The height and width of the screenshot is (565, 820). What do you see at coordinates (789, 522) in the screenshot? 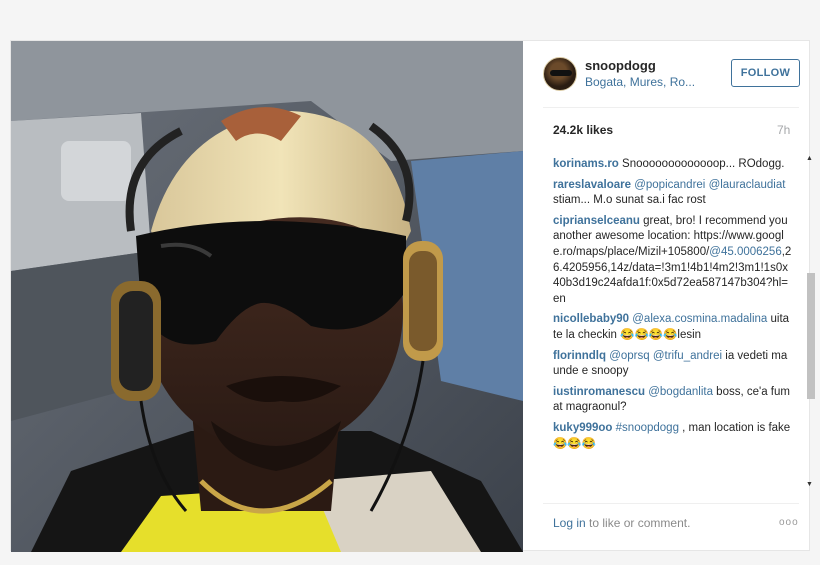
I see `more-options-icon: ooo` at bounding box center [789, 522].